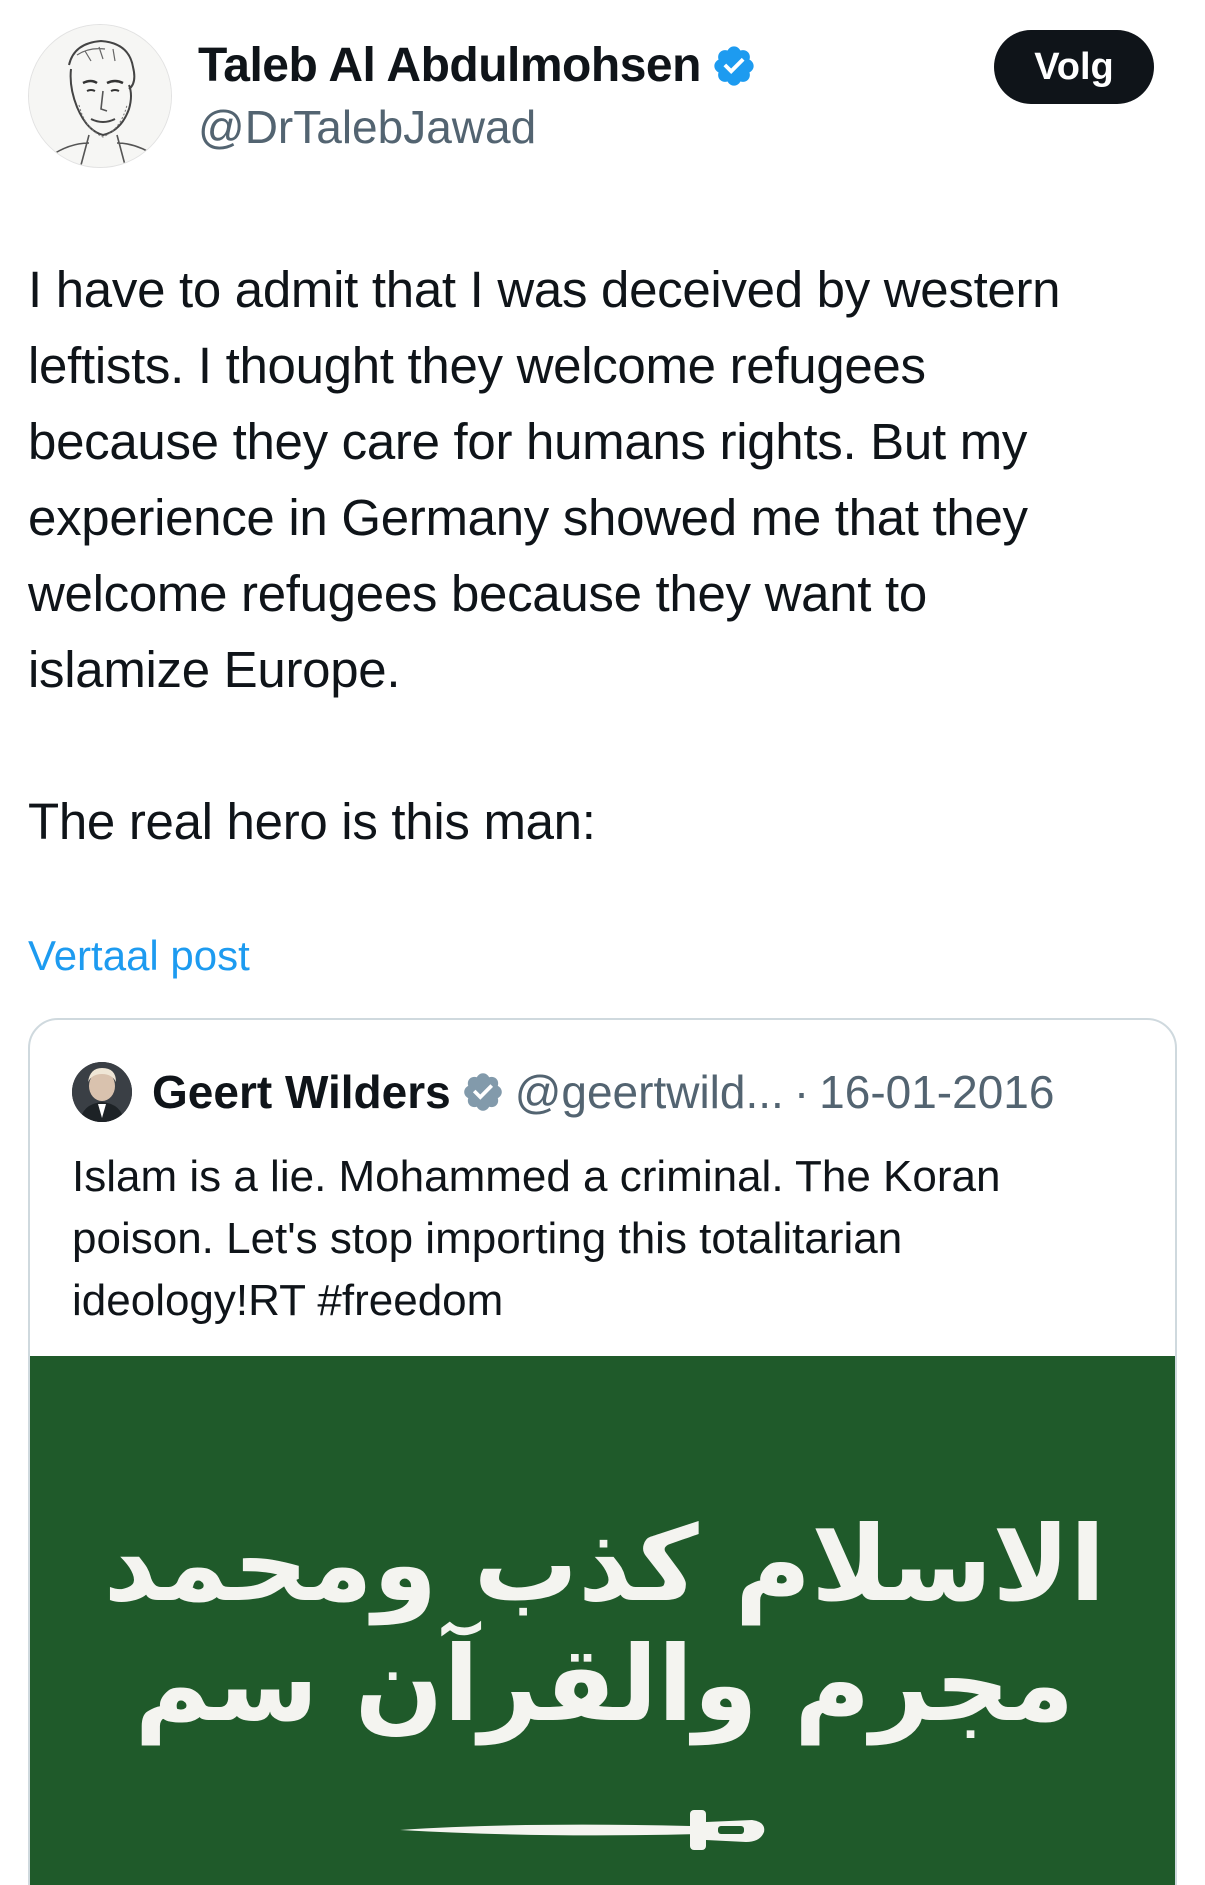 The image size is (1205, 1885). What do you see at coordinates (1074, 67) in the screenshot?
I see `follow-button: Volg` at bounding box center [1074, 67].